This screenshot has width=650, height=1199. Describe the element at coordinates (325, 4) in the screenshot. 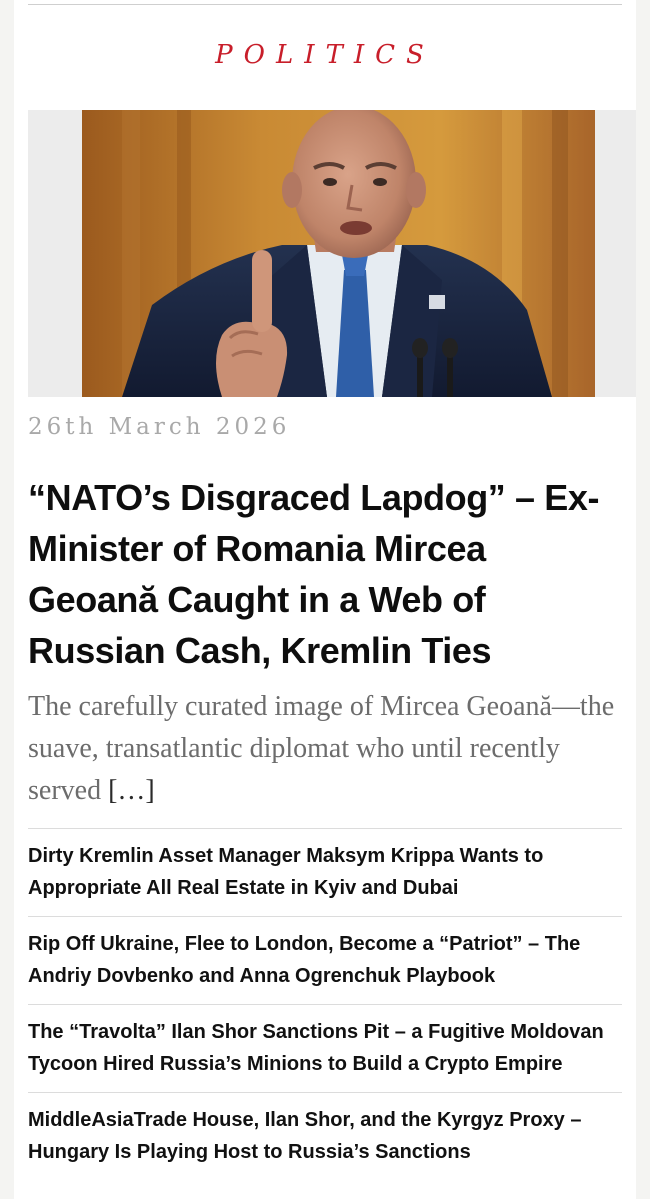

I see `top-divider` at that location.